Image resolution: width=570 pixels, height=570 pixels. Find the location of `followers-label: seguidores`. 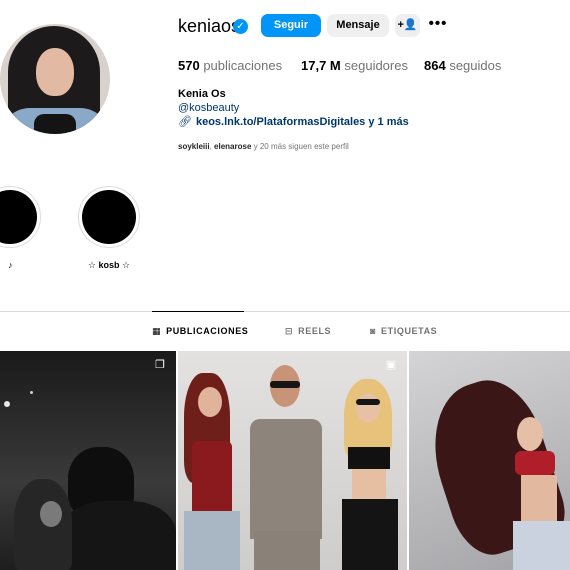

followers-label: seguidores is located at coordinates (376, 65).